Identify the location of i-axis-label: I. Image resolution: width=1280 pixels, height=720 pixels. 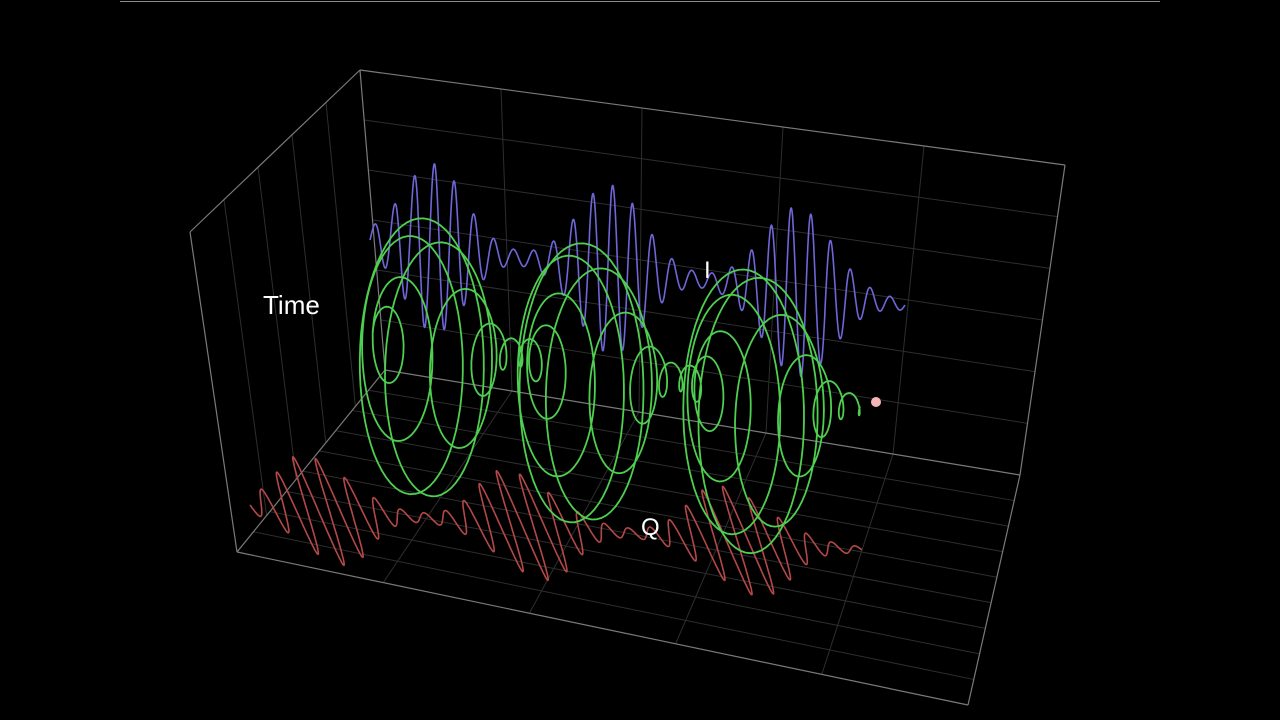
(707, 270).